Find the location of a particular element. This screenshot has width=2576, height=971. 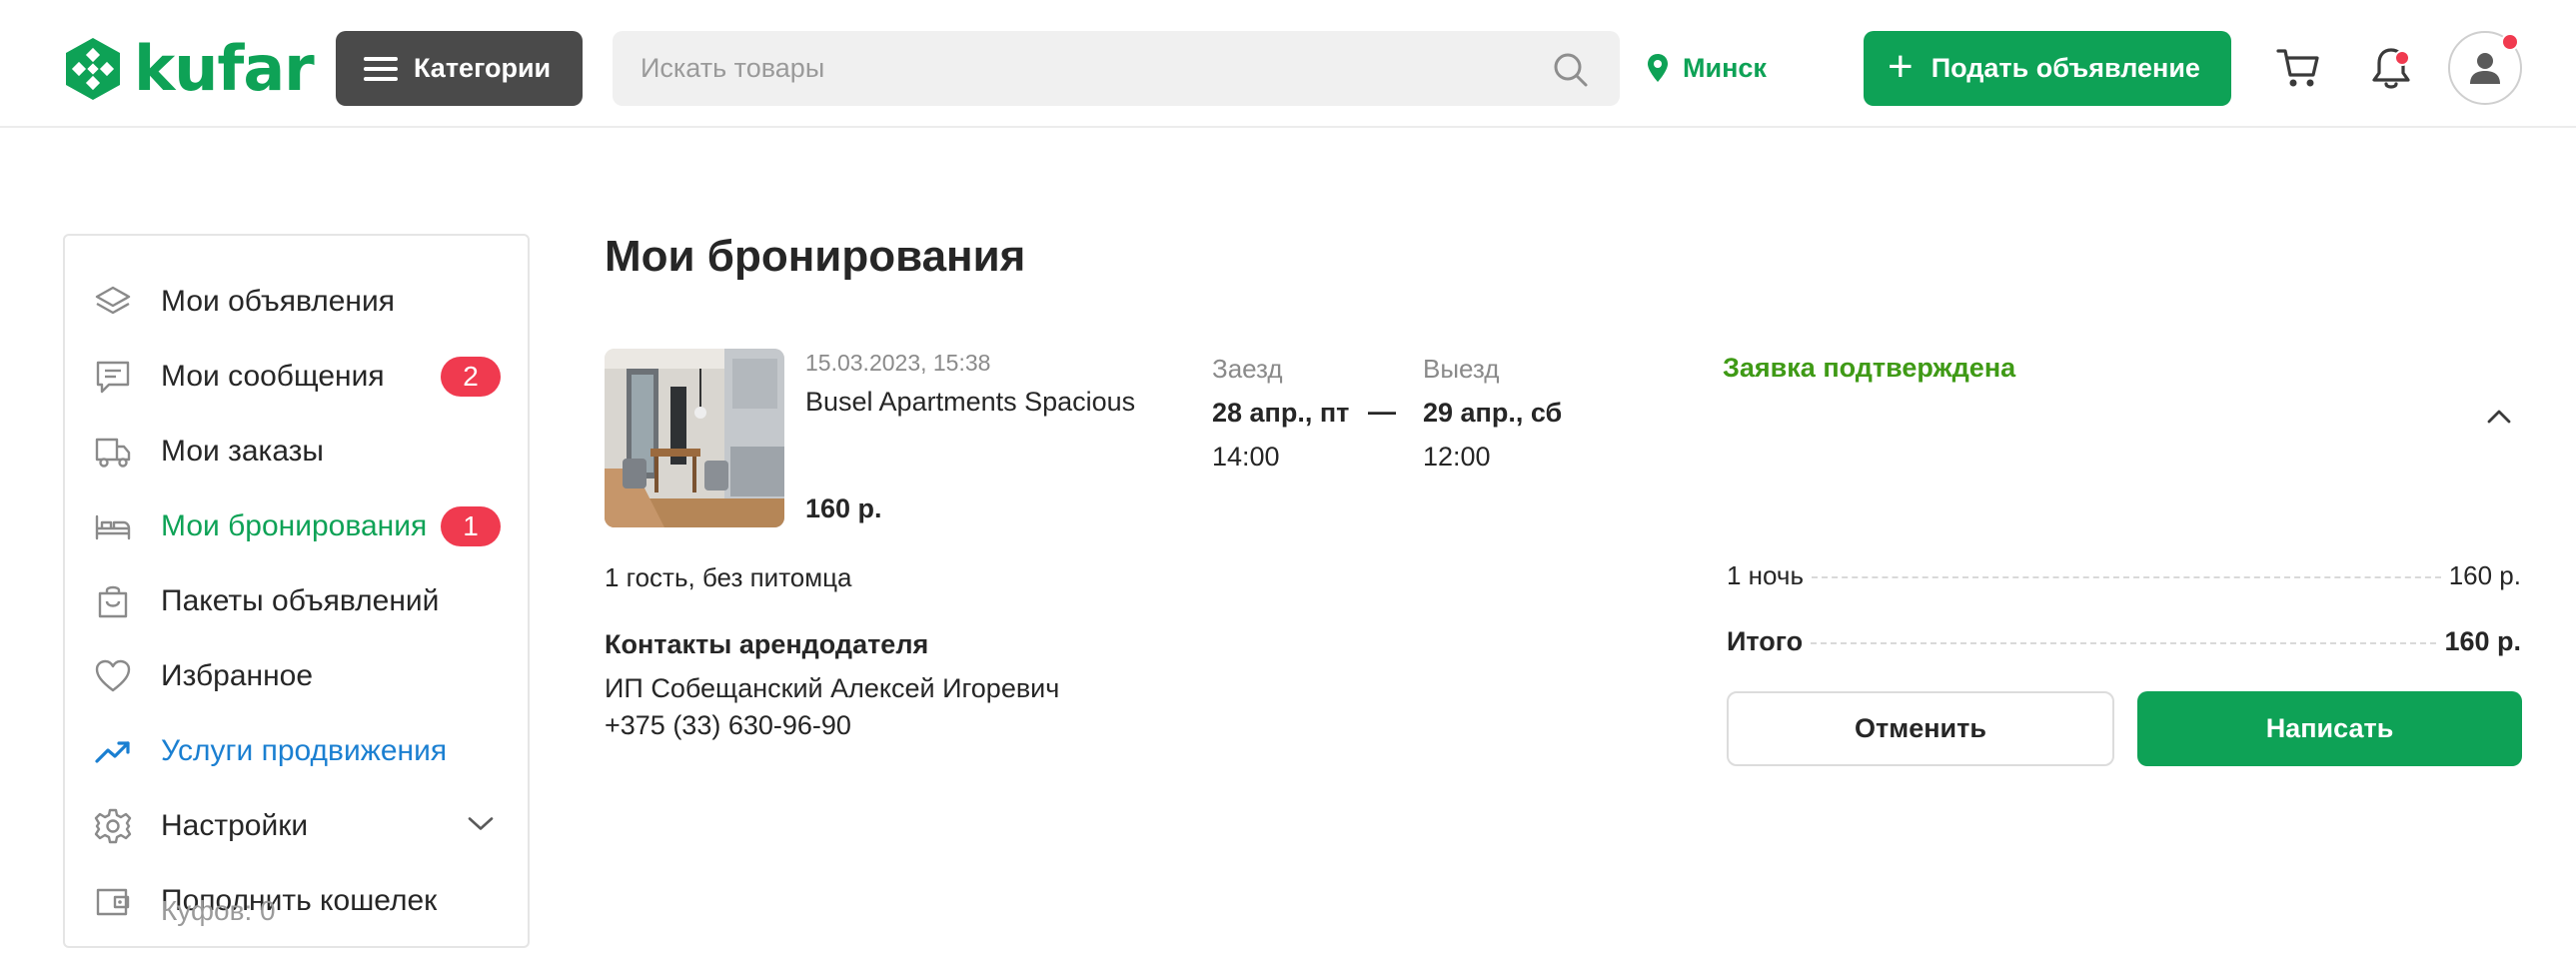

kufar-logo-icon is located at coordinates (93, 69).